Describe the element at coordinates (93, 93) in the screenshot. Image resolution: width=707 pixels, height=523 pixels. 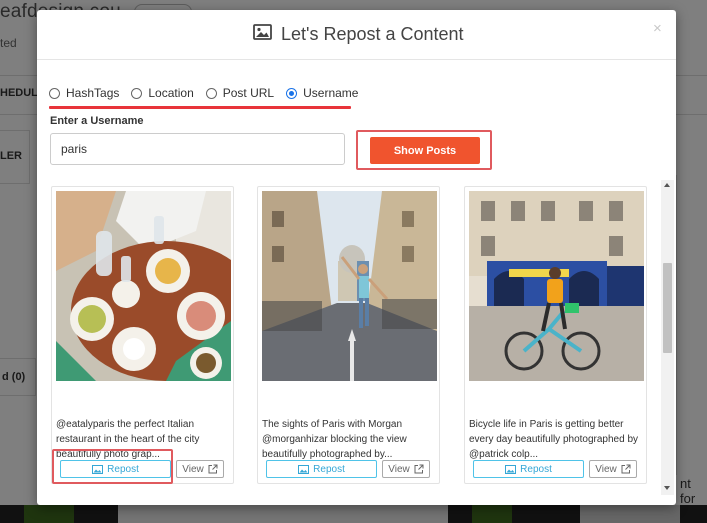
I see `option-hashtags-label: HashTags` at that location.